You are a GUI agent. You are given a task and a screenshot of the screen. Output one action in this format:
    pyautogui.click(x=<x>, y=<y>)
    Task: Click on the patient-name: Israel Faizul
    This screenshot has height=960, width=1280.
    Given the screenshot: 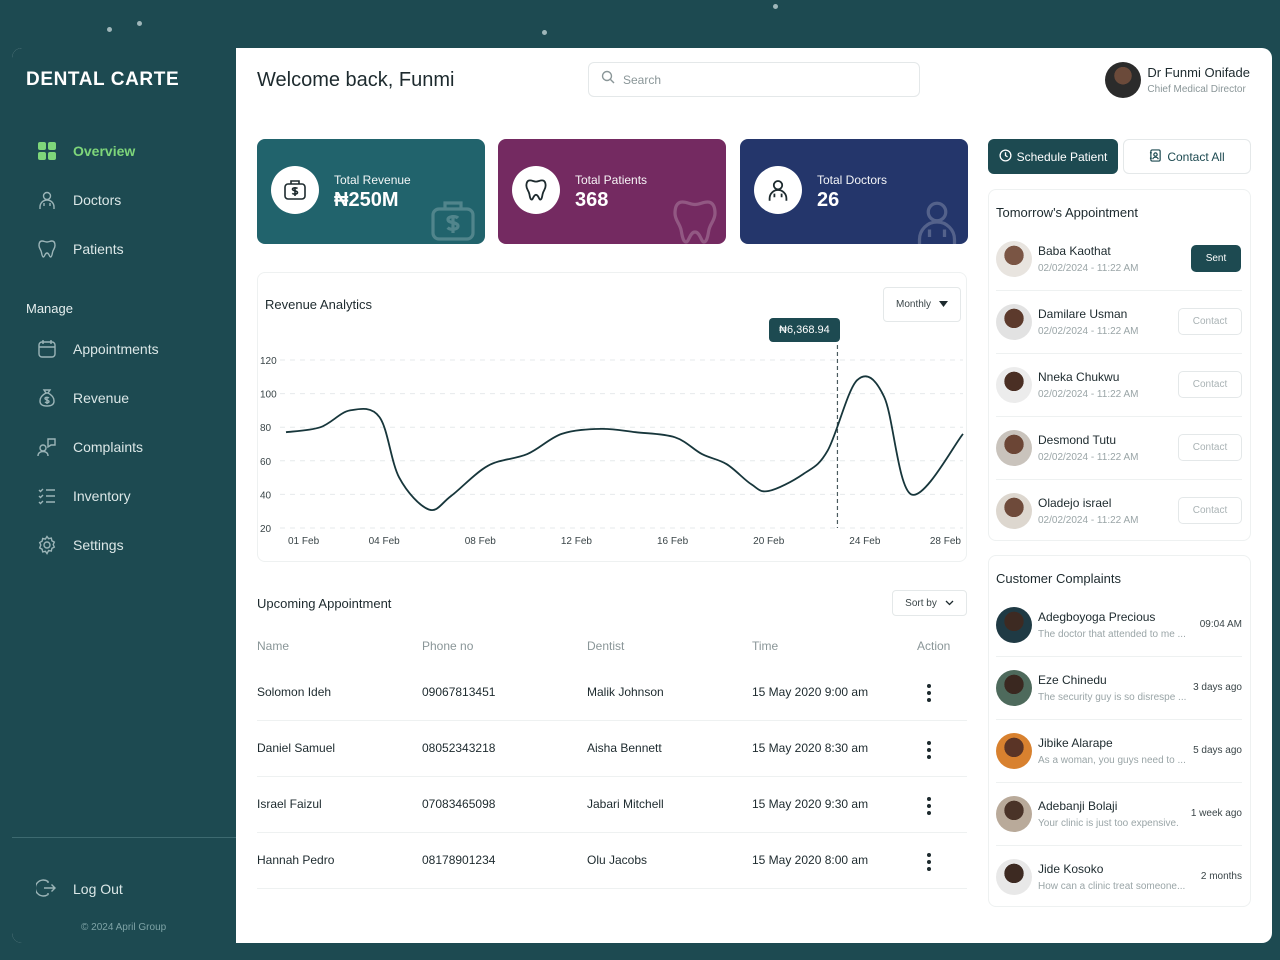 What is the action you would take?
    pyautogui.click(x=339, y=804)
    